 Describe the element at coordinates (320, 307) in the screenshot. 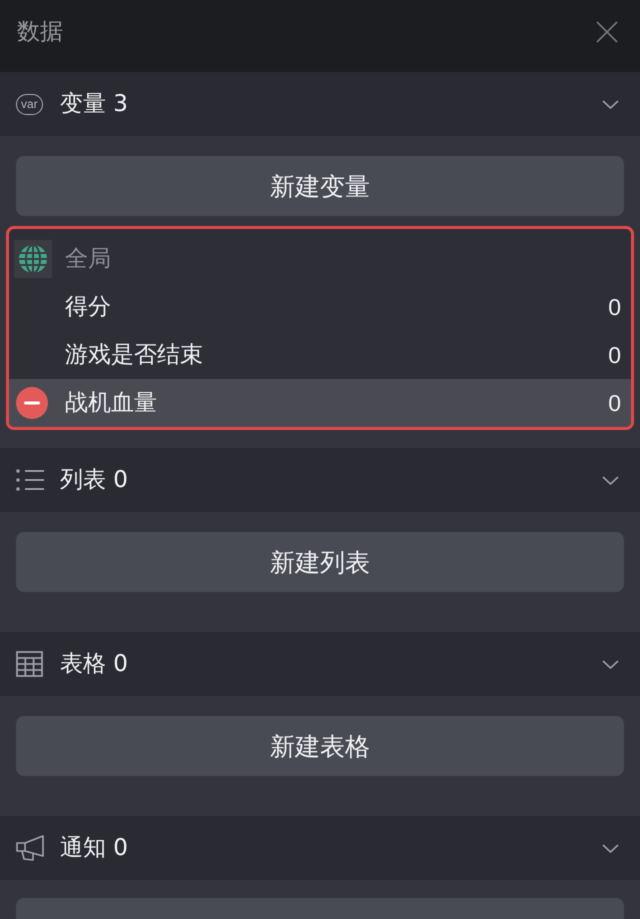

I see `variable-row: 得分 0` at that location.